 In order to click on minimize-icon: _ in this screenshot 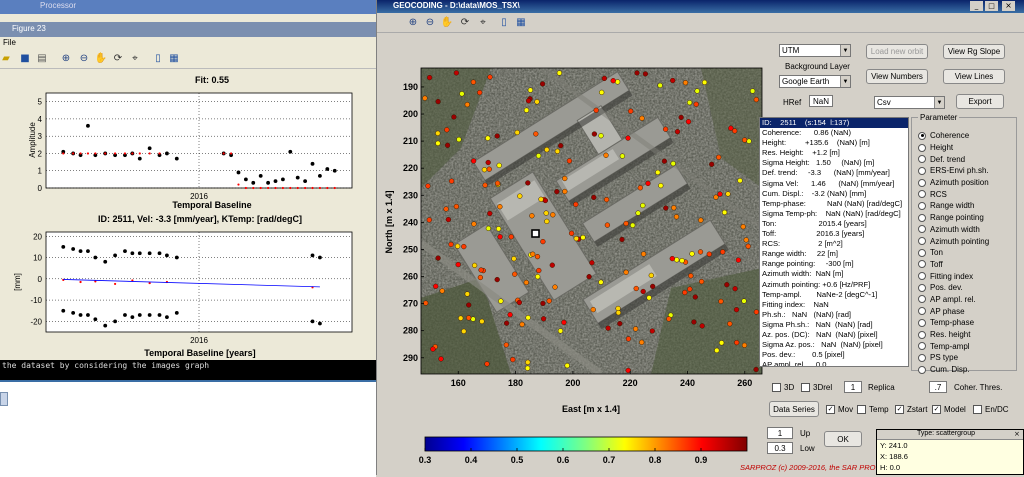, I will do `click(976, 6)`.